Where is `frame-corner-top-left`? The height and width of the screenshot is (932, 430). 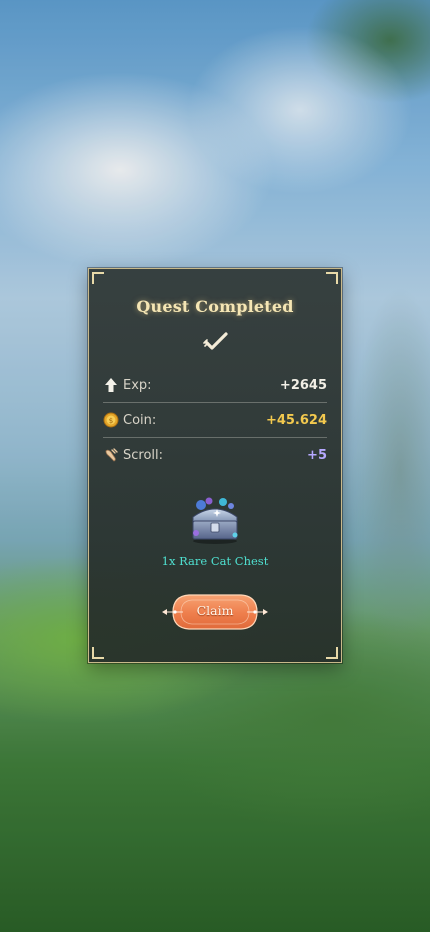
frame-corner-top-left is located at coordinates (98, 278).